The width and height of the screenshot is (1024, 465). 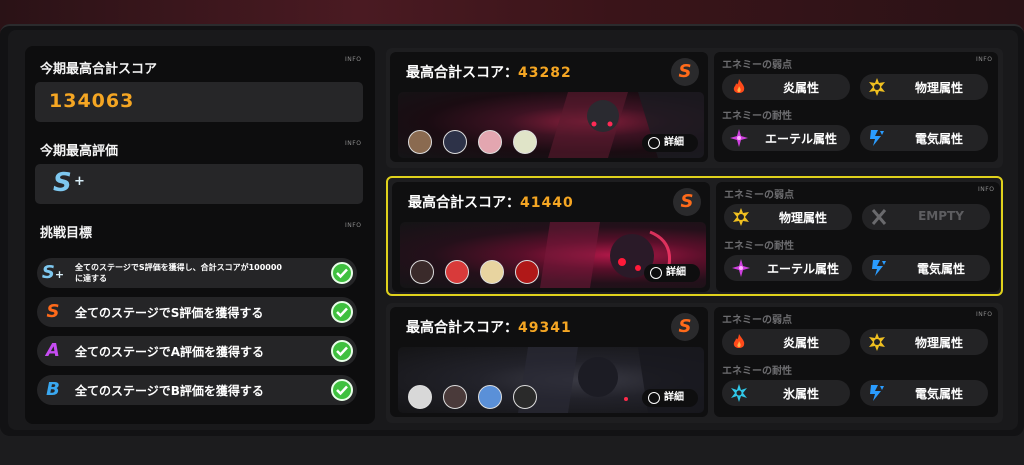 I want to click on goal-text: 全てのステージでB評価を獲得する, so click(x=169, y=391).